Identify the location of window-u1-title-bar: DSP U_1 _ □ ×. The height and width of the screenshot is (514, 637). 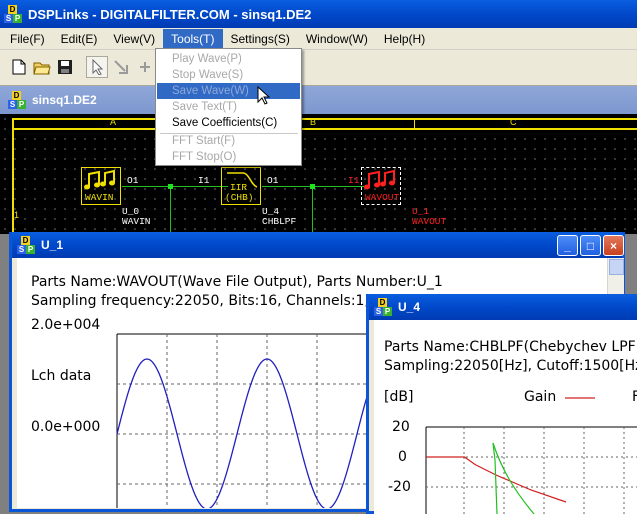
(318, 245).